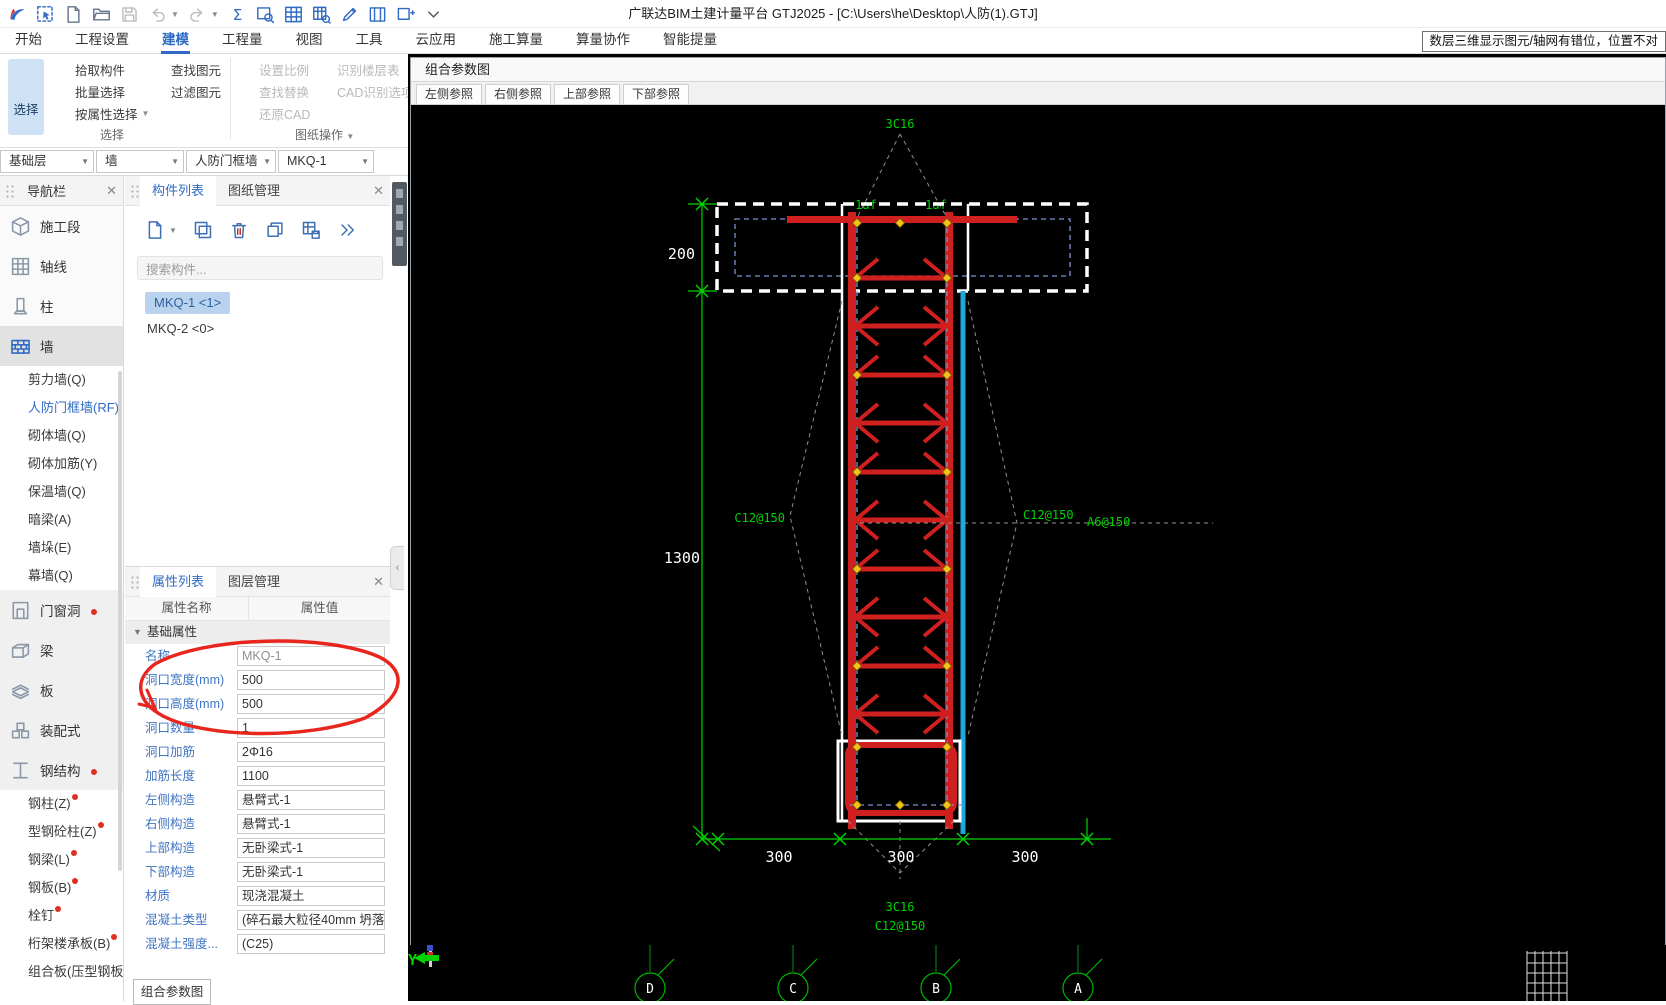  Describe the element at coordinates (405, 14) in the screenshot. I see `new-window-button` at that location.